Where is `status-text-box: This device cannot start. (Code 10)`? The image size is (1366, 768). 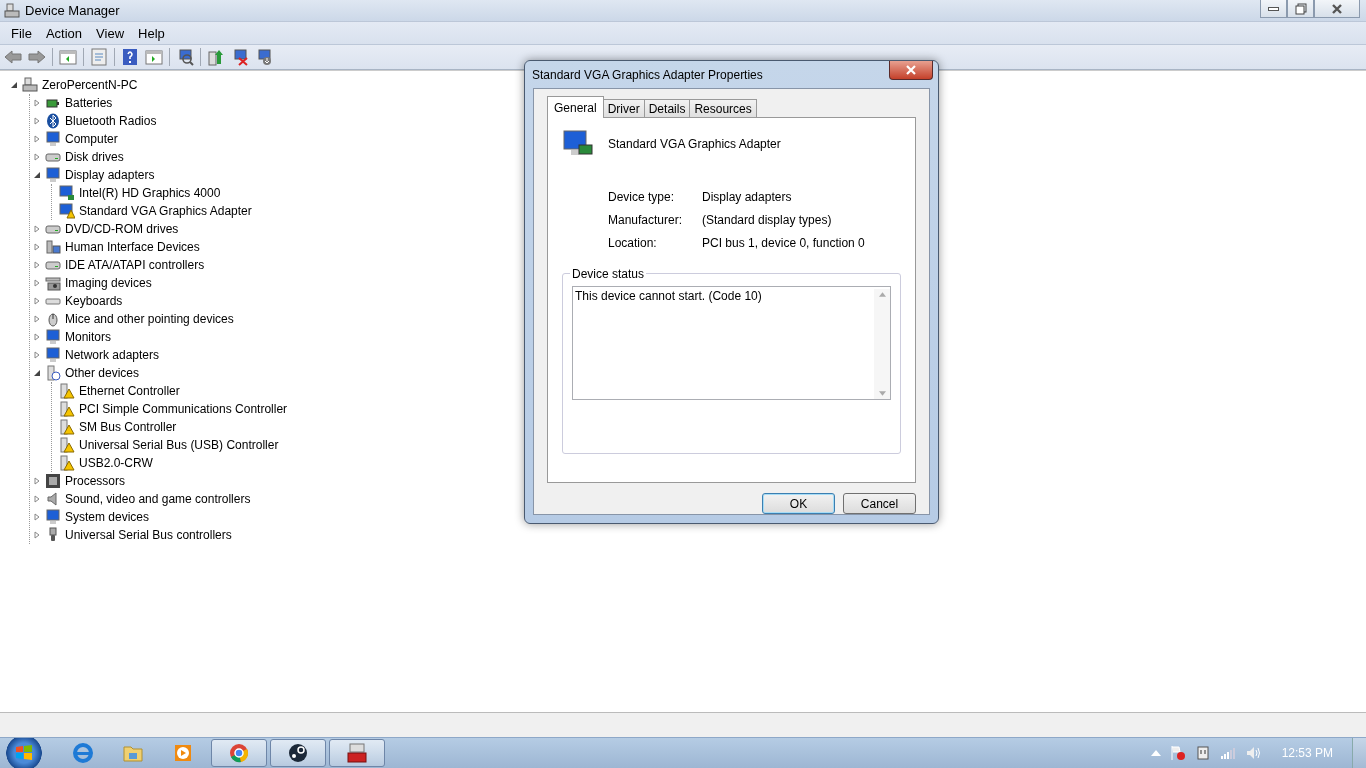
status-text-box: This device cannot start. (Code 10) is located at coordinates (731, 343).